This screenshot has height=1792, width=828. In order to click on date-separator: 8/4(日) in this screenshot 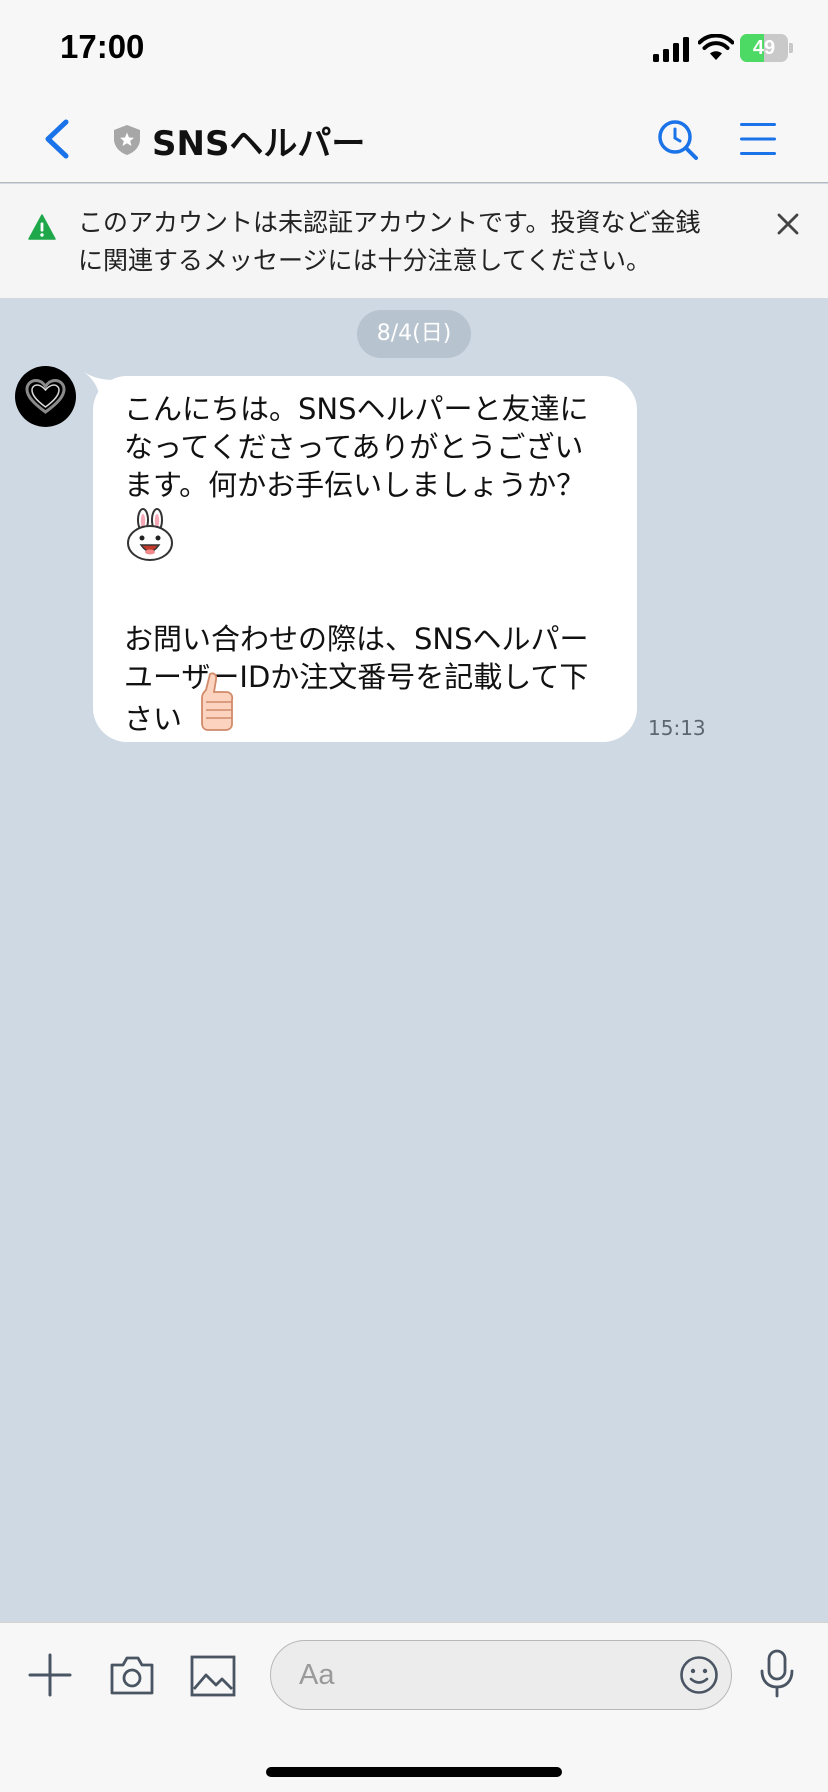, I will do `click(414, 334)`.